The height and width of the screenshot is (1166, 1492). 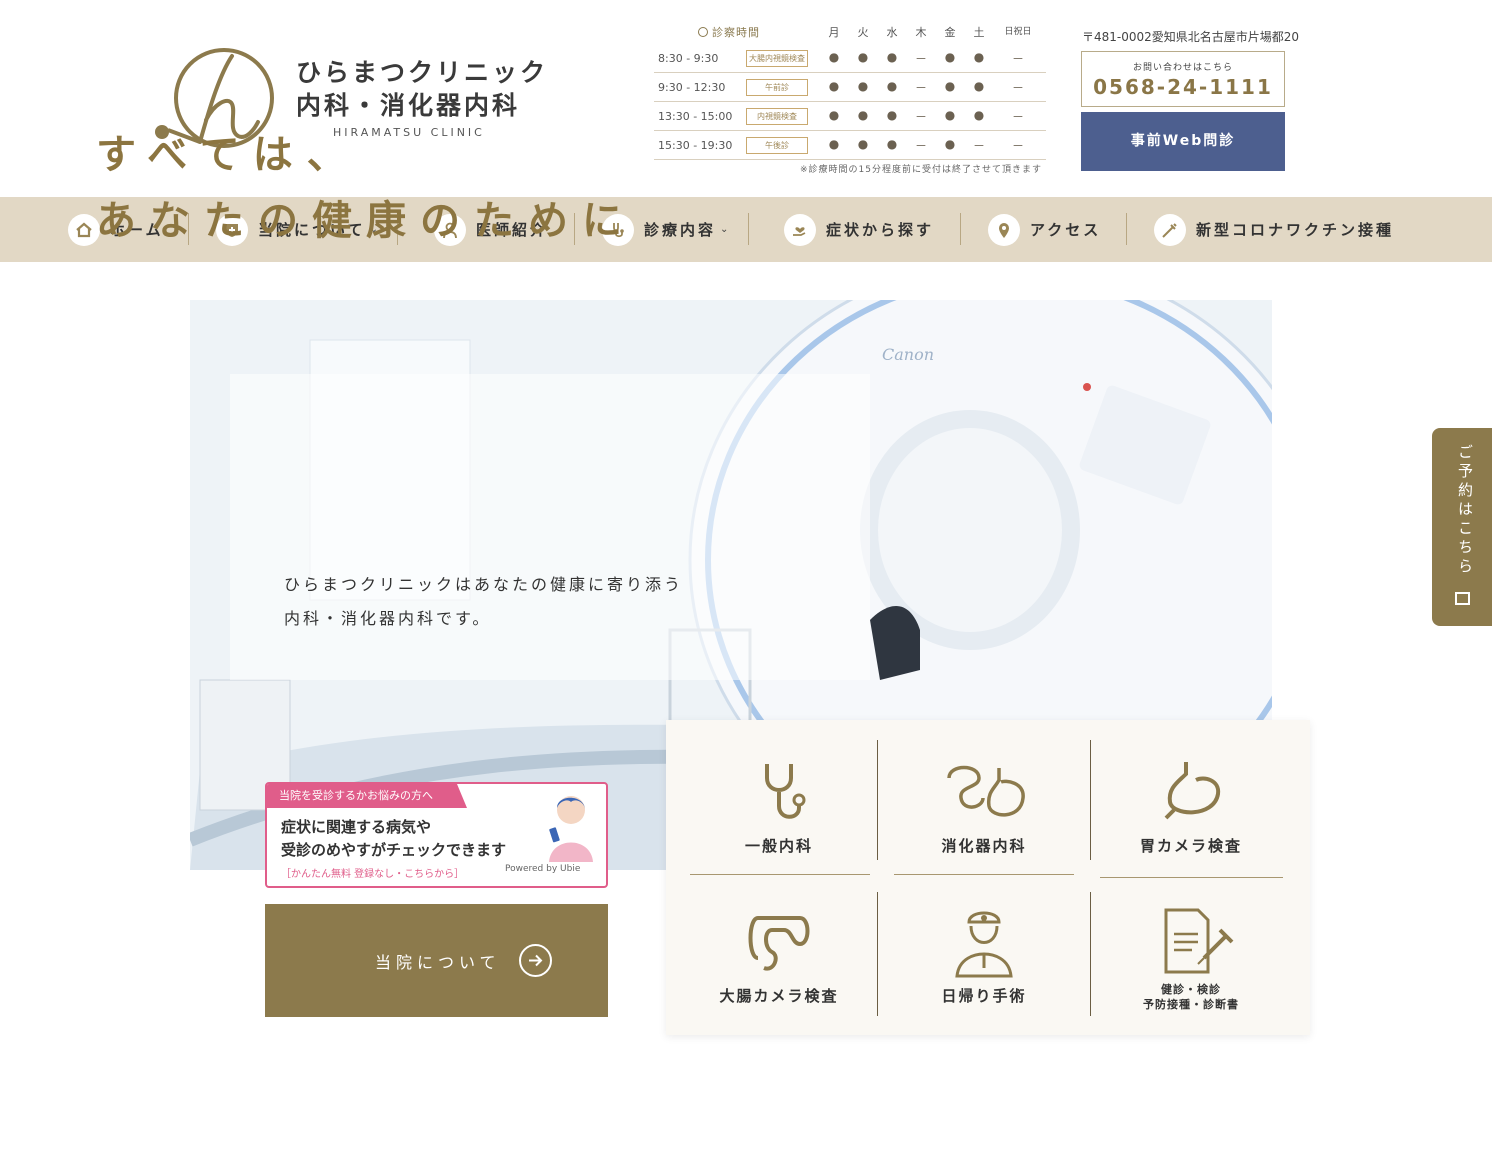 What do you see at coordinates (800, 229) in the screenshot?
I see `hand-heart-icon` at bounding box center [800, 229].